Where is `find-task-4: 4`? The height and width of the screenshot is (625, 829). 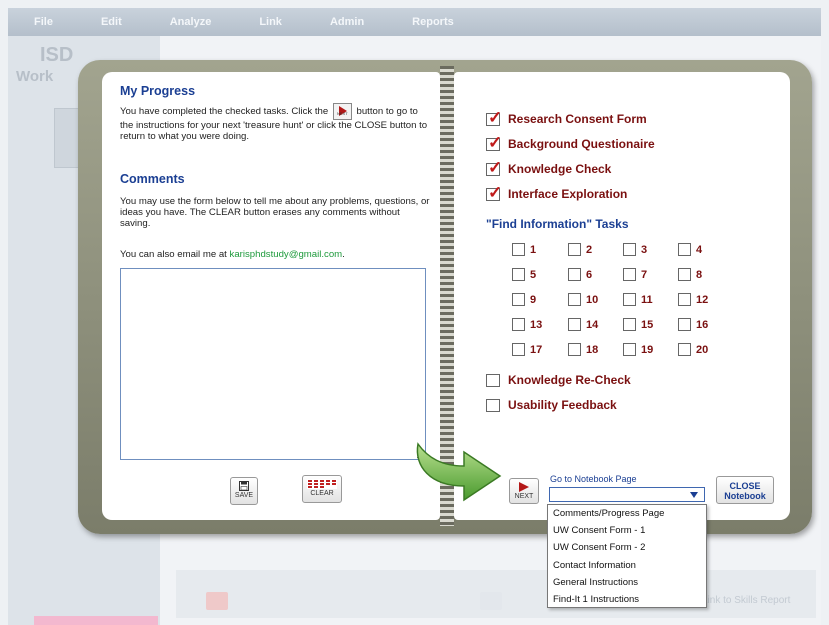
find-task-4: 4 is located at coordinates (690, 249).